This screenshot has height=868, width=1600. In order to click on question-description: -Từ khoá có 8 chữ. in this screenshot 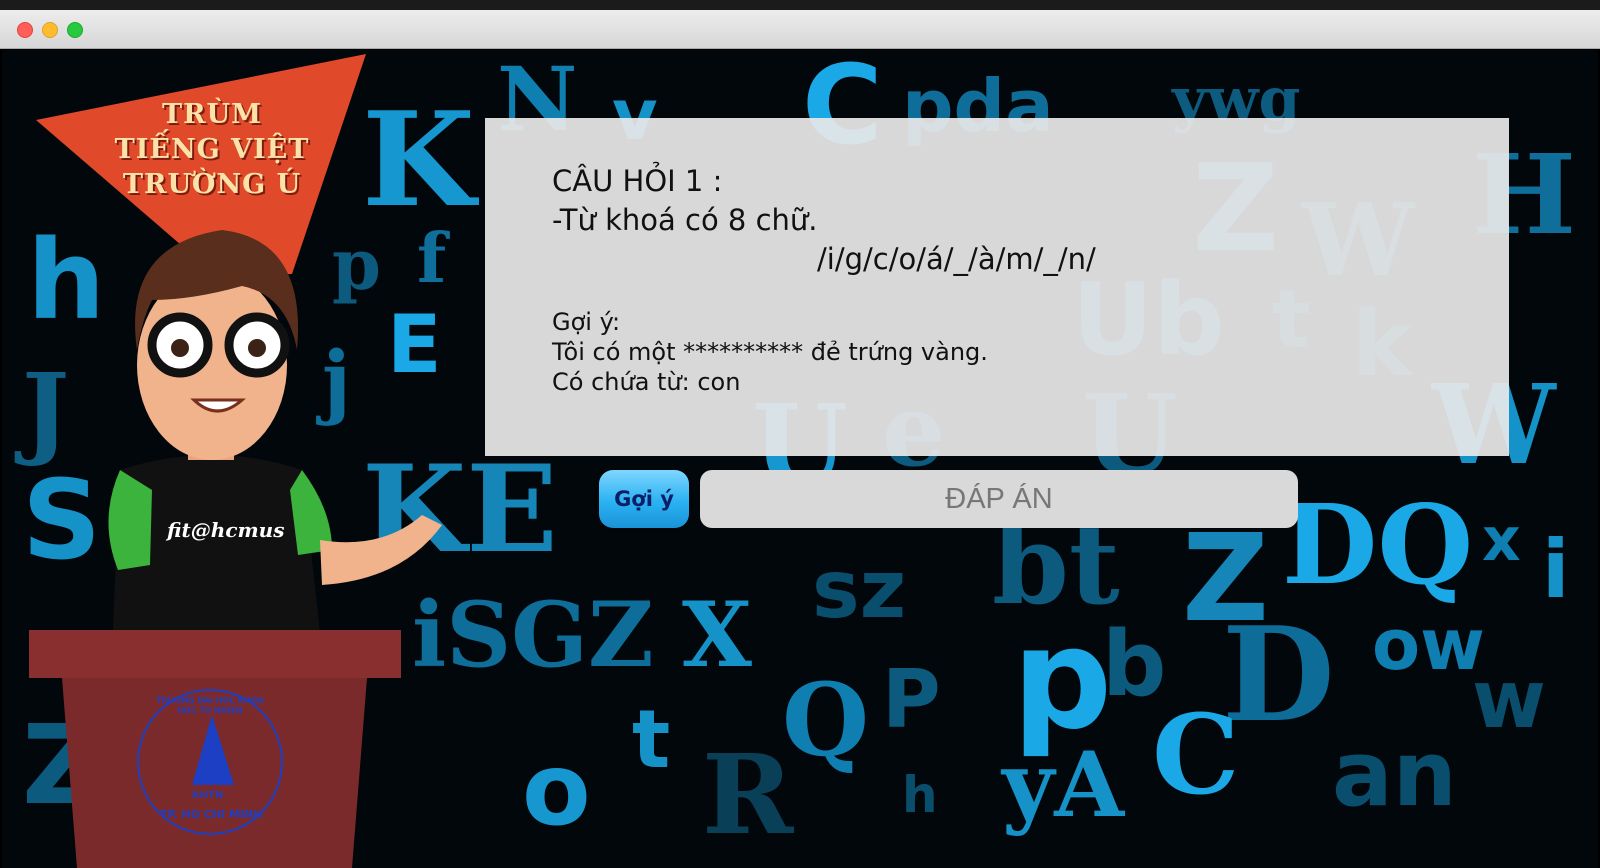, I will do `click(685, 220)`.